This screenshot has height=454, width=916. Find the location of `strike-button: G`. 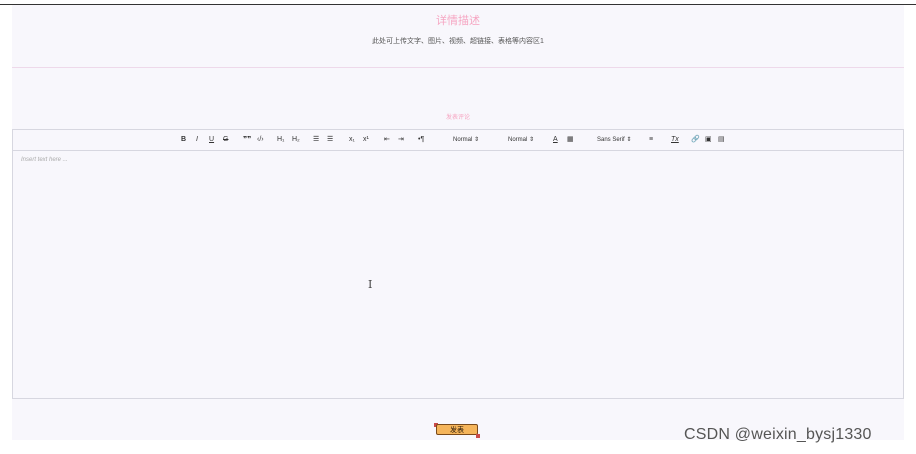

strike-button: G is located at coordinates (225, 140).